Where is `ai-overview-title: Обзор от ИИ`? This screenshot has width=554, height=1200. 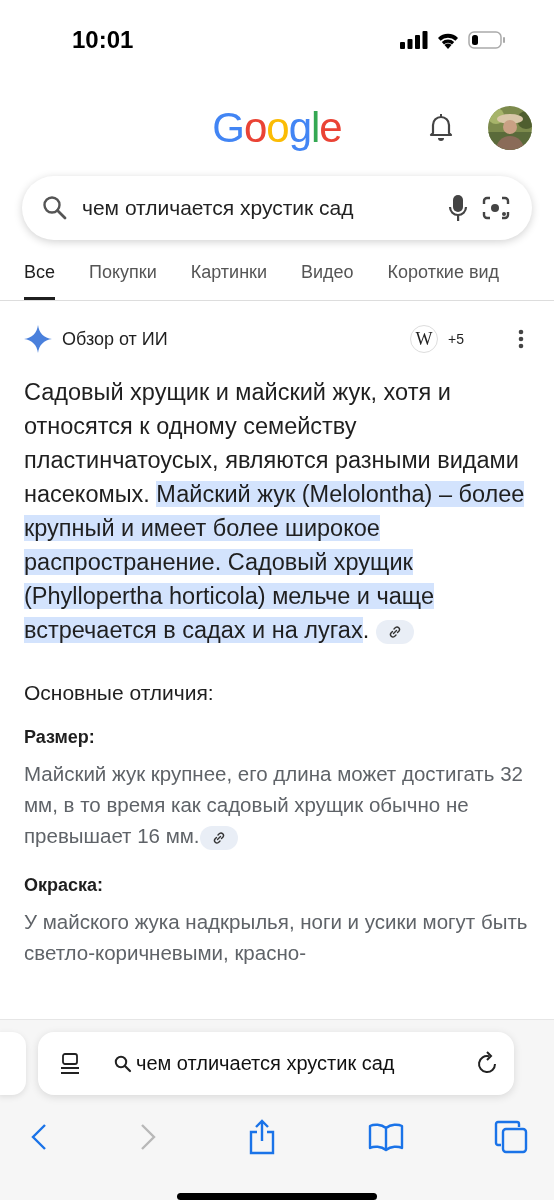 ai-overview-title: Обзор от ИИ is located at coordinates (115, 339).